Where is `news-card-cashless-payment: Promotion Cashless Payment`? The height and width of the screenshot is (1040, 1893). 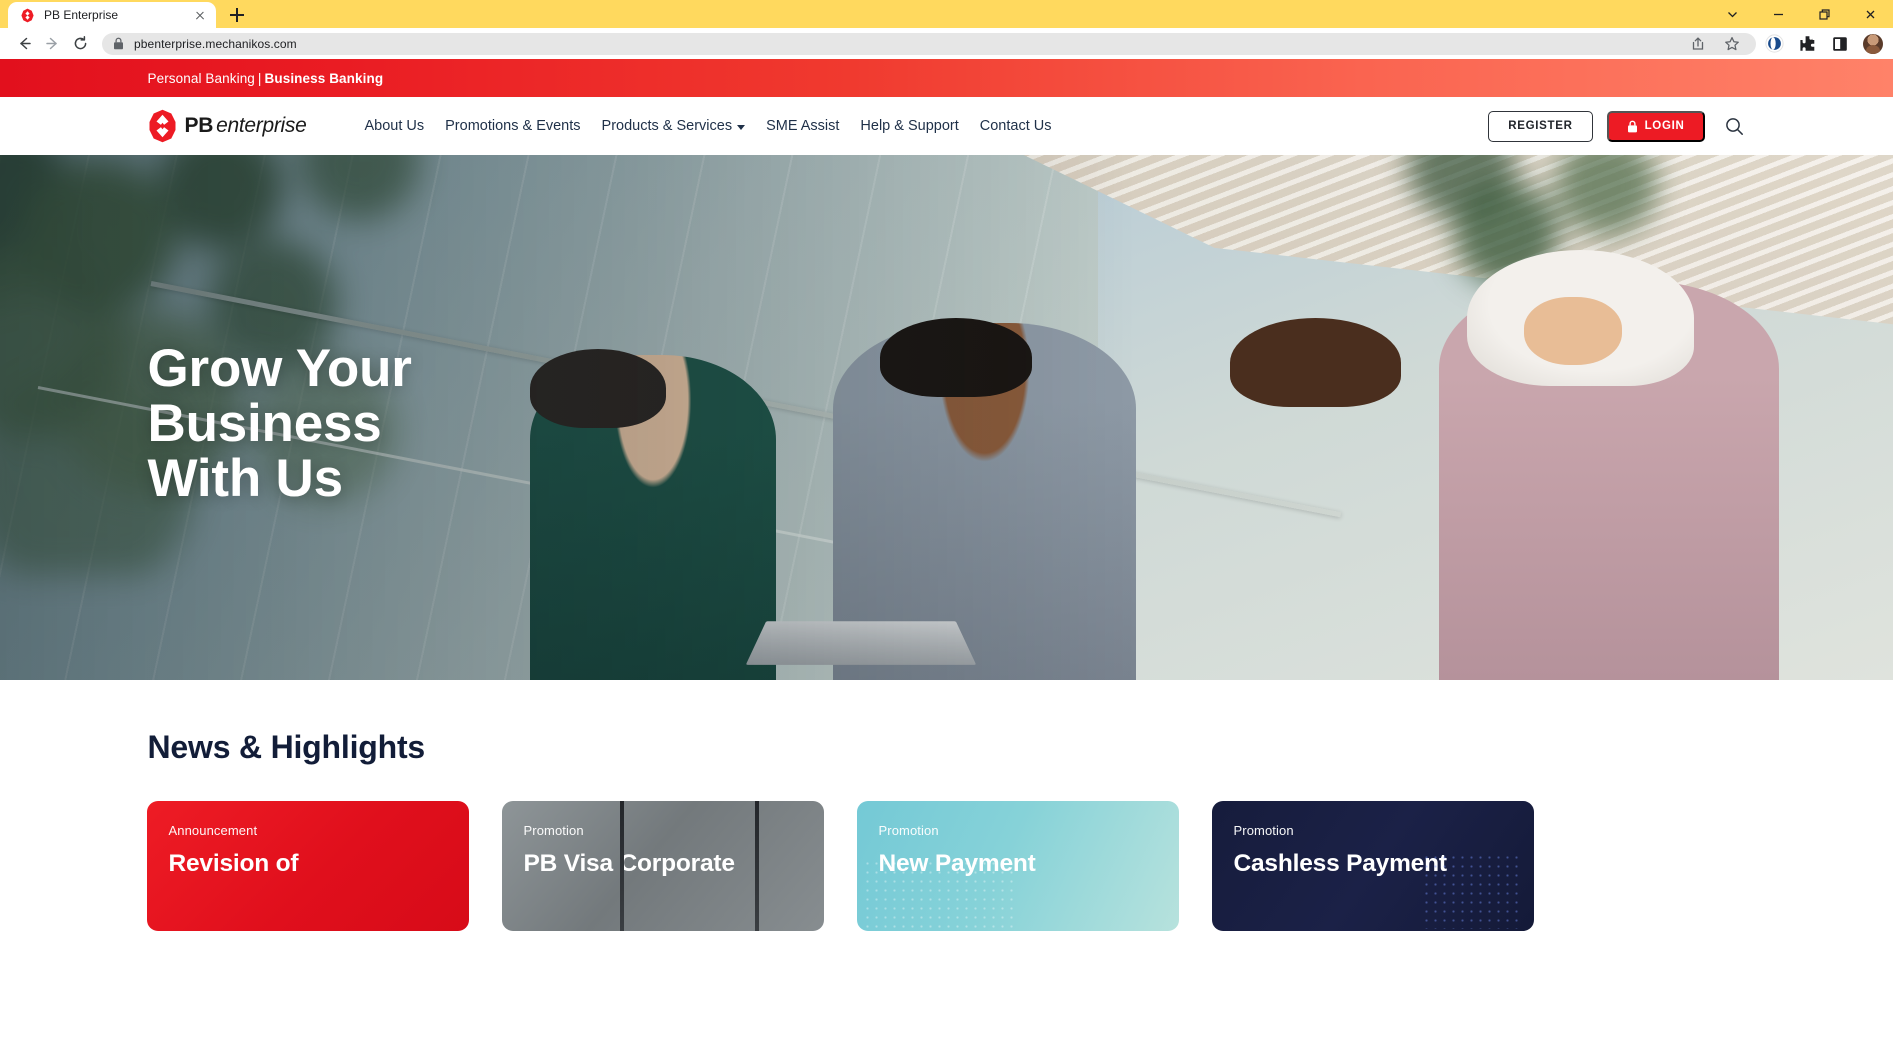 news-card-cashless-payment: Promotion Cashless Payment is located at coordinates (1372, 866).